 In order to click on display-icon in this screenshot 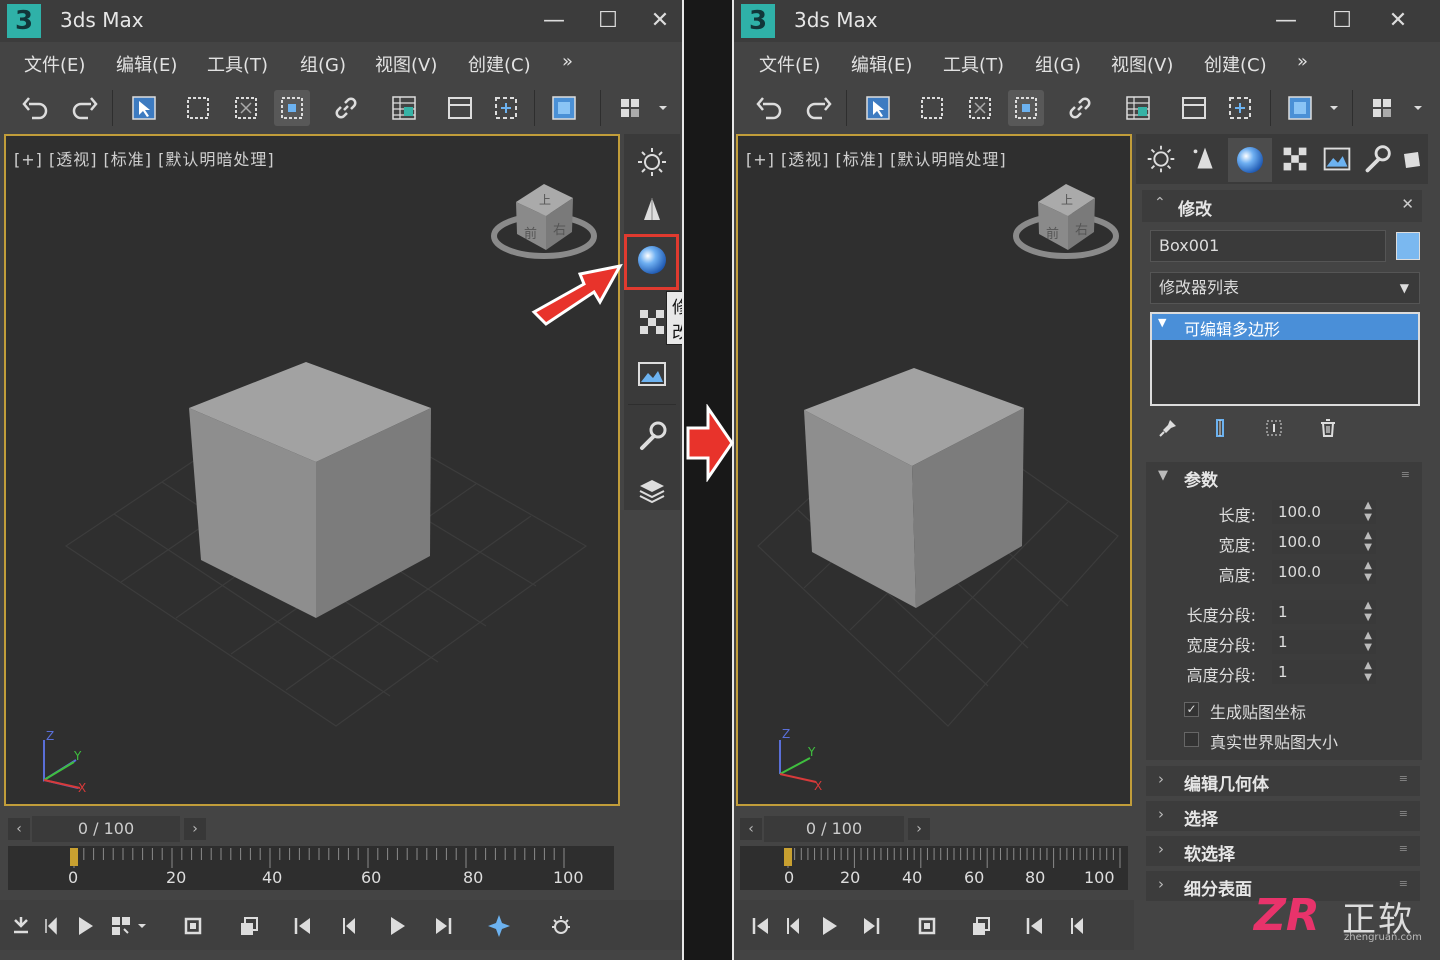, I will do `click(652, 374)`.